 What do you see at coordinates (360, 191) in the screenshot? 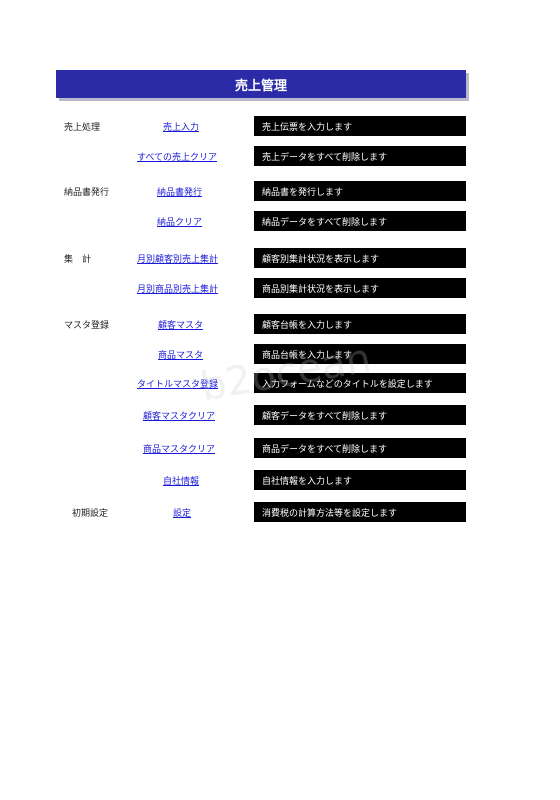
I see `issue-delivery-slip-description: 納品書を発行します` at bounding box center [360, 191].